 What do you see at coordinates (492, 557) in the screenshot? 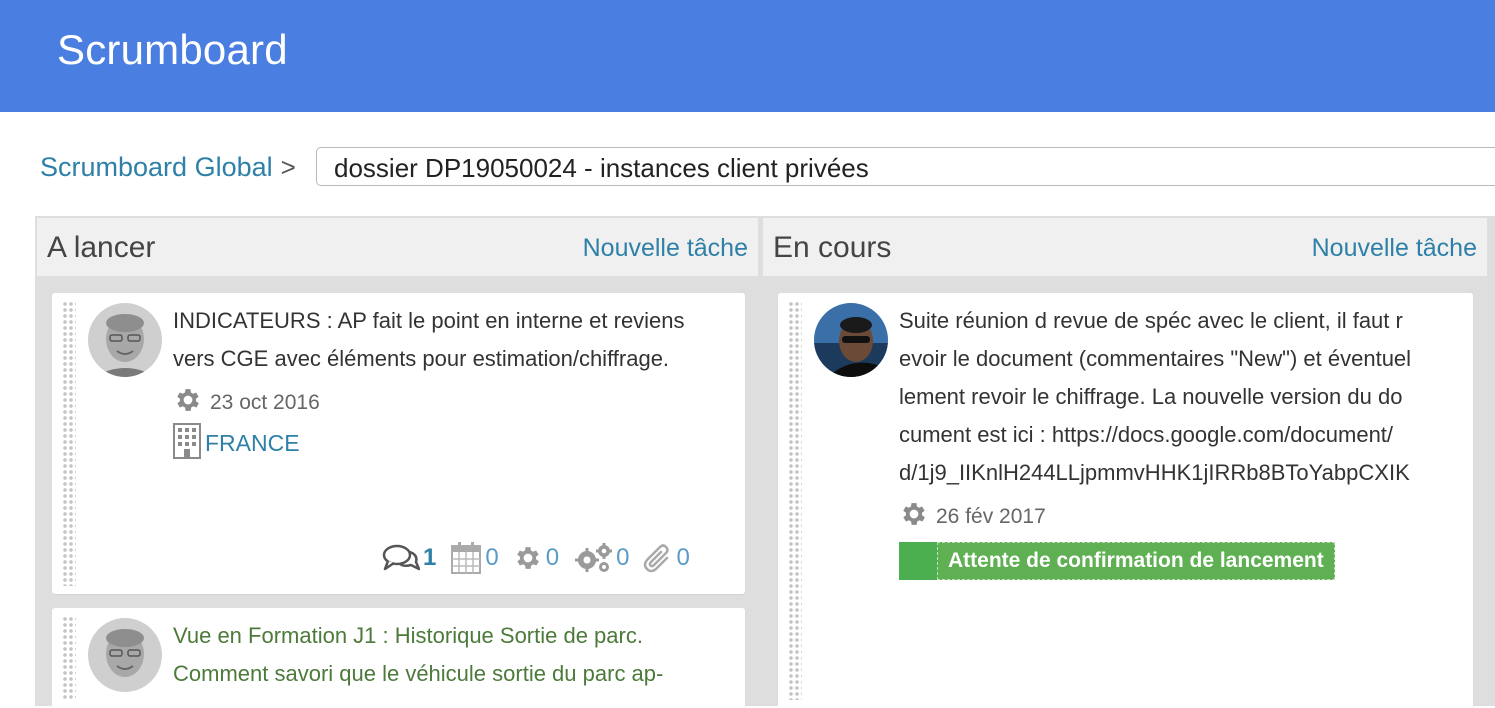
I see `calendar-count: 0` at bounding box center [492, 557].